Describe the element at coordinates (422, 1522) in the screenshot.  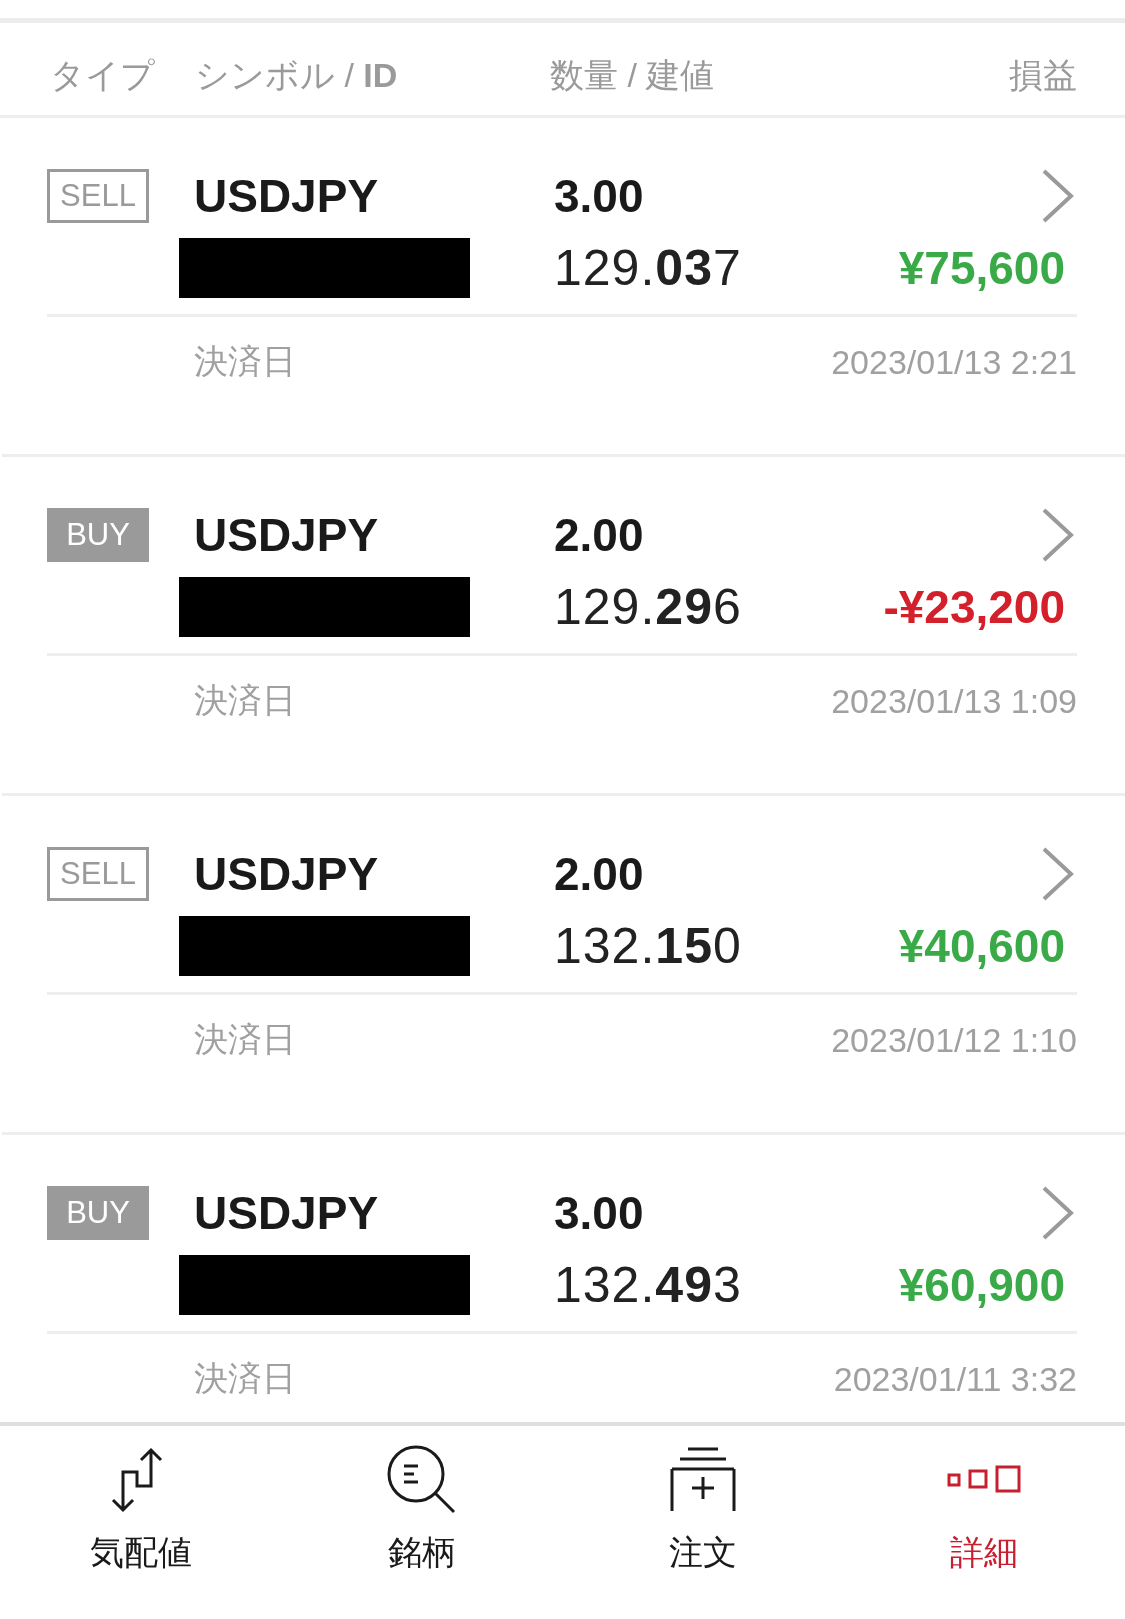
I see `nav-tab: 銘柄` at that location.